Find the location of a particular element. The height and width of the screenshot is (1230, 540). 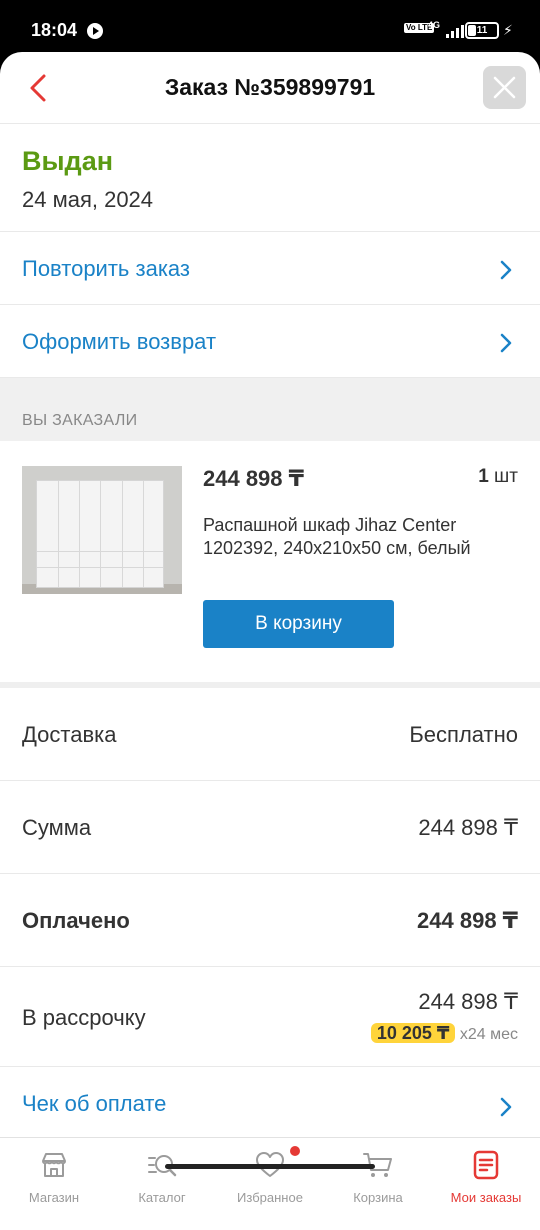

payment-receipt-row: Чек об оплате is located at coordinates (270, 1103).